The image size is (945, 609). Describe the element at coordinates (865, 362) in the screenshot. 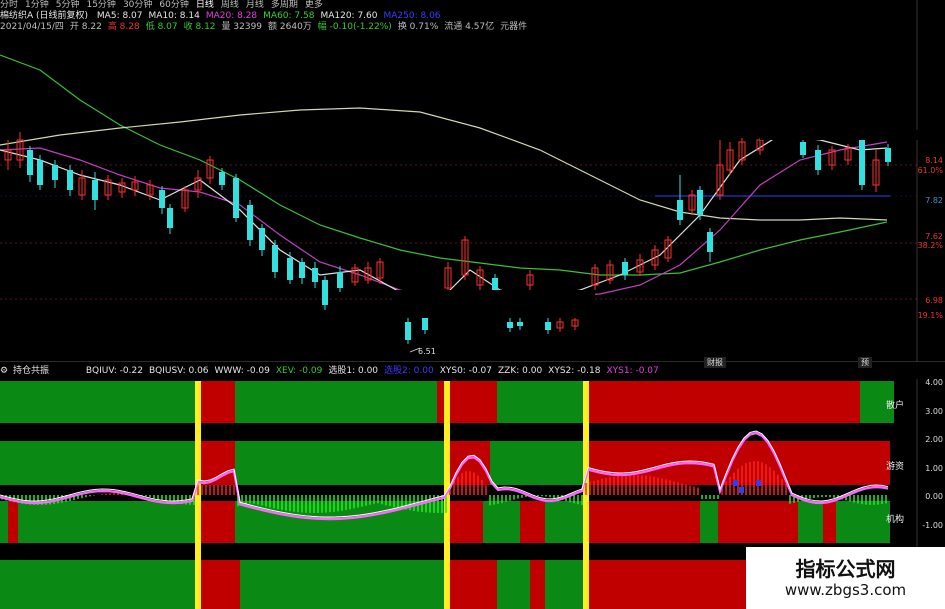

I see `event-label-forecast: 预` at that location.